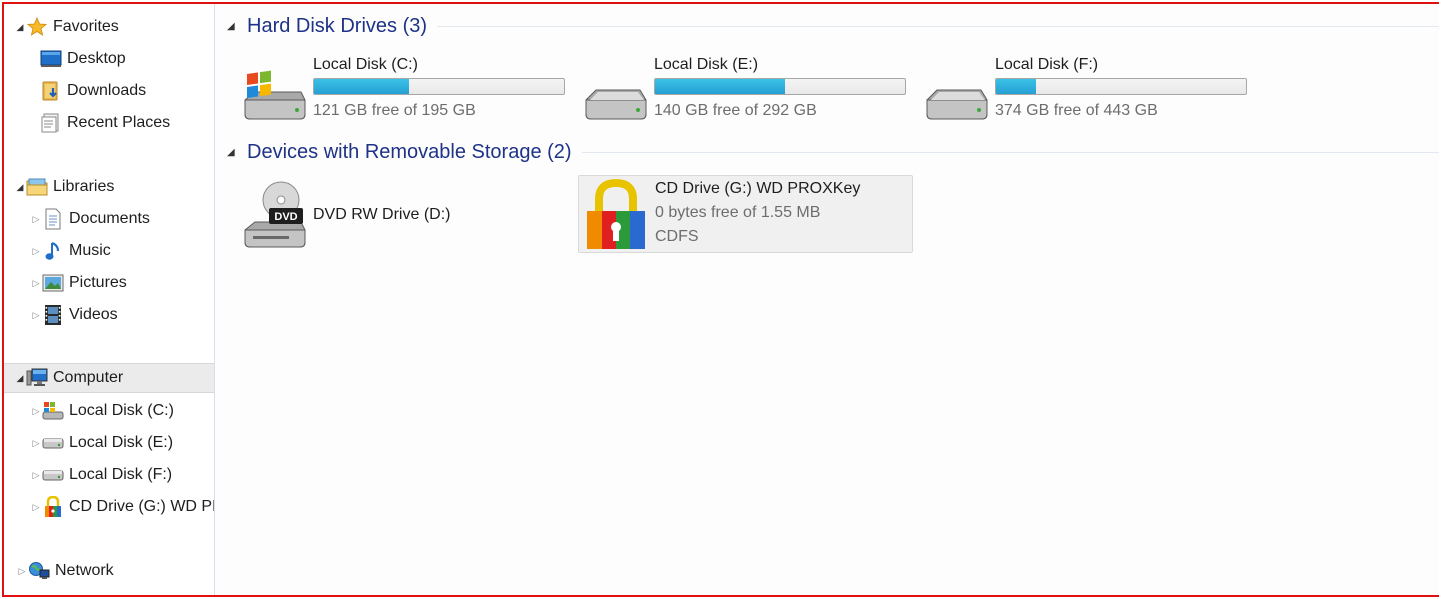 Image resolution: width=1447 pixels, height=599 pixels. I want to click on nav-label: Desktop, so click(96, 58).